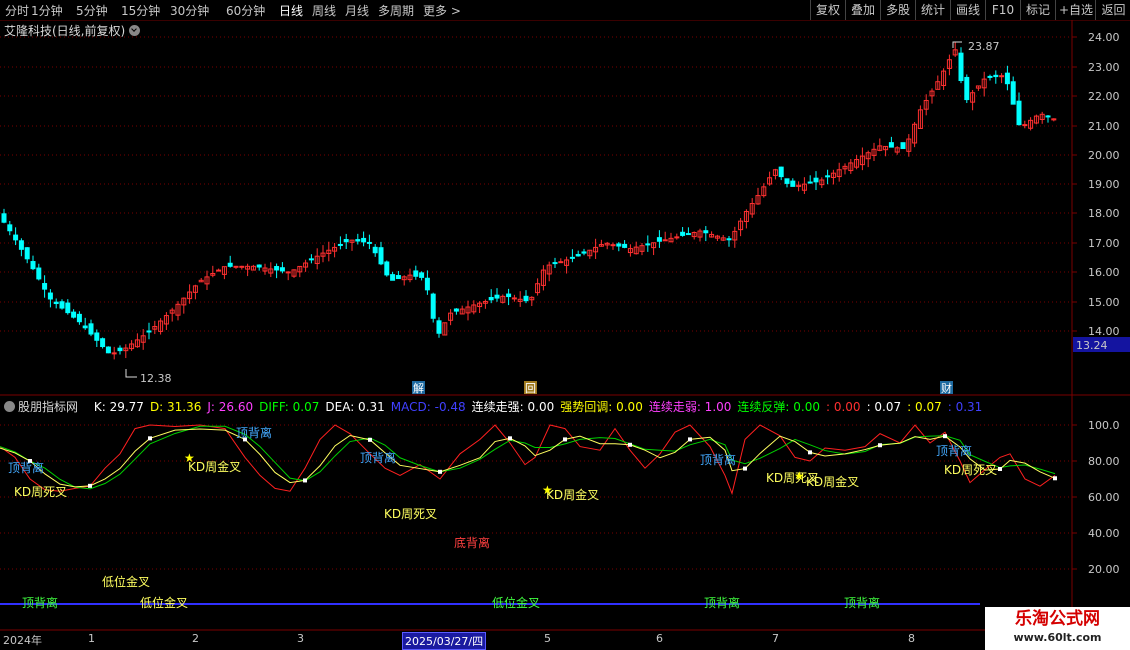 This screenshot has width=1130, height=650. Describe the element at coordinates (72, 30) in the screenshot. I see `stock-title: 艾隆科技(日线,前复权)` at that location.